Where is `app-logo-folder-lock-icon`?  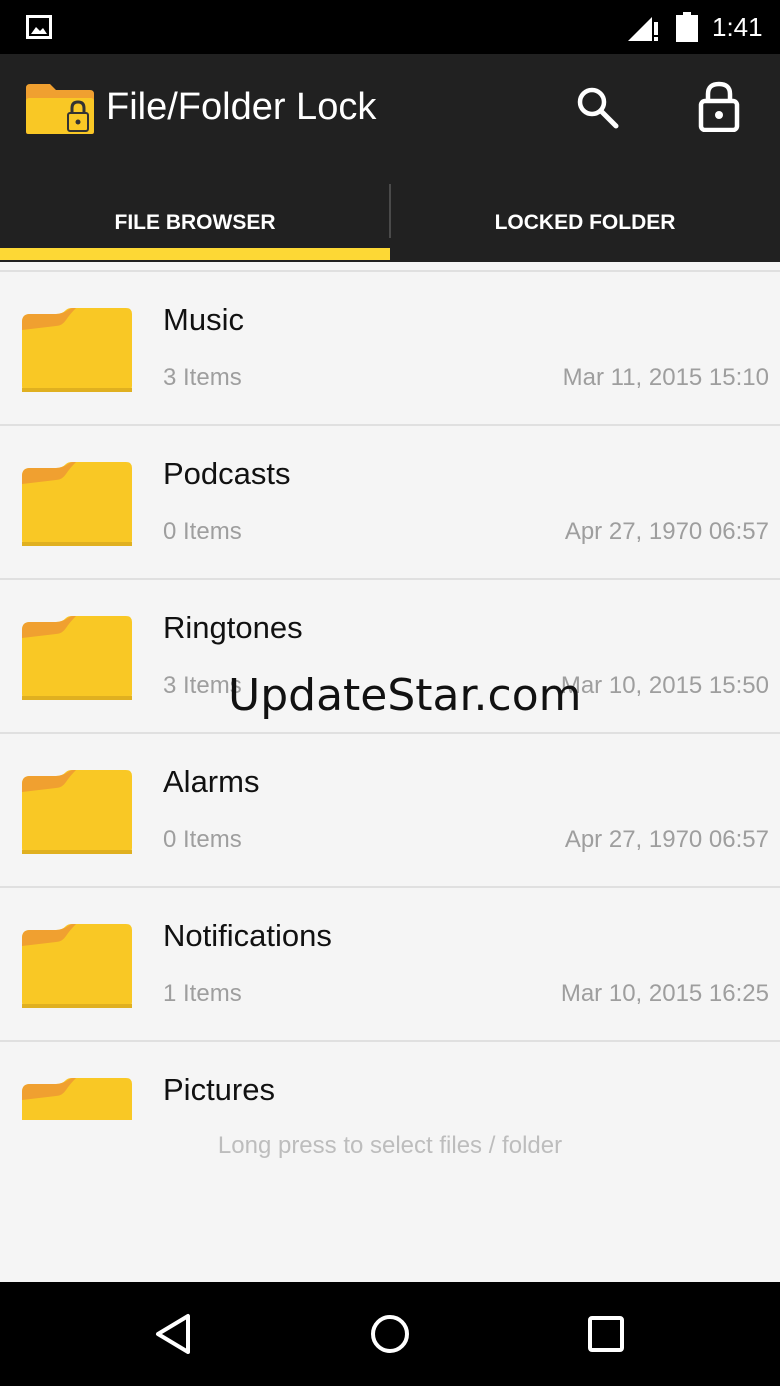 app-logo-folder-lock-icon is located at coordinates (60, 109).